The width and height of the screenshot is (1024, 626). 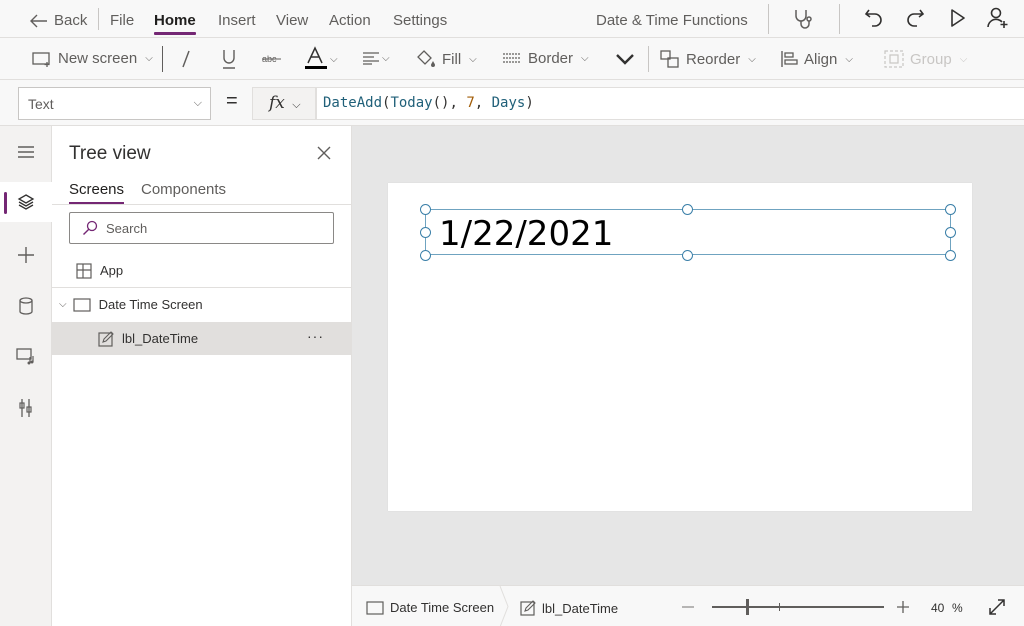 What do you see at coordinates (90, 227) in the screenshot?
I see `search-icon` at bounding box center [90, 227].